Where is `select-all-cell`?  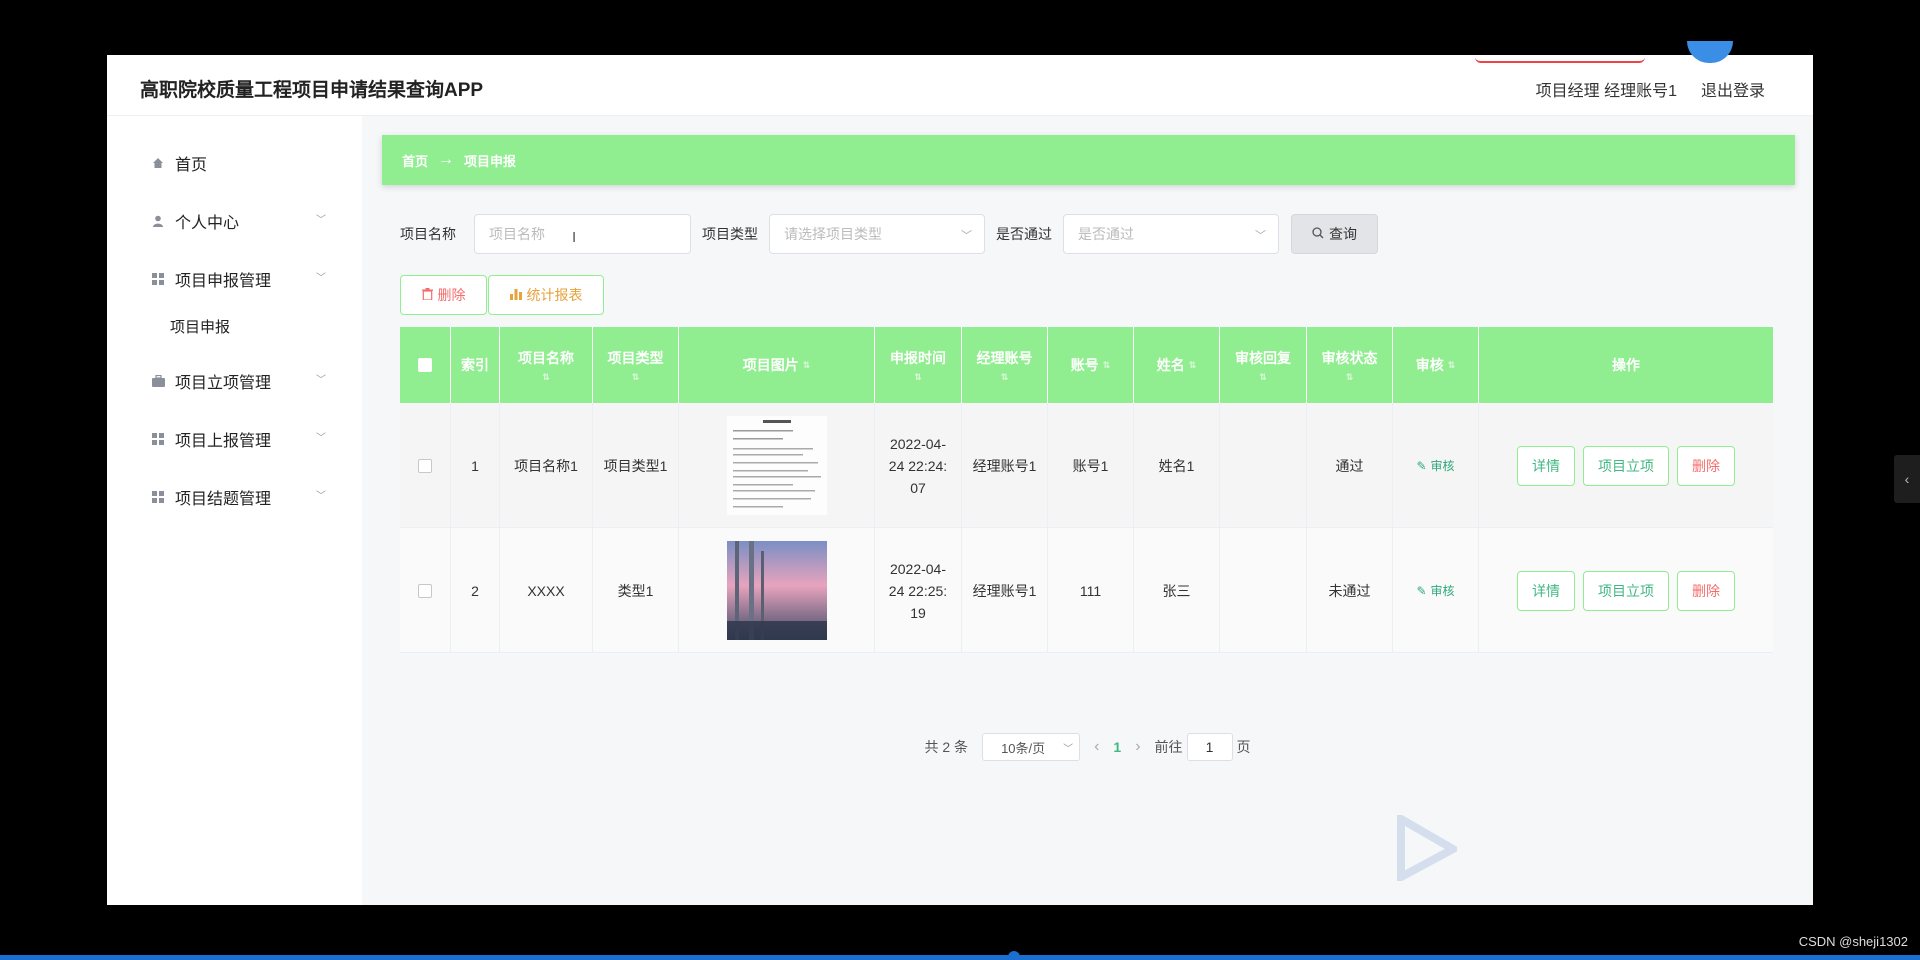
select-all-cell is located at coordinates (425, 365).